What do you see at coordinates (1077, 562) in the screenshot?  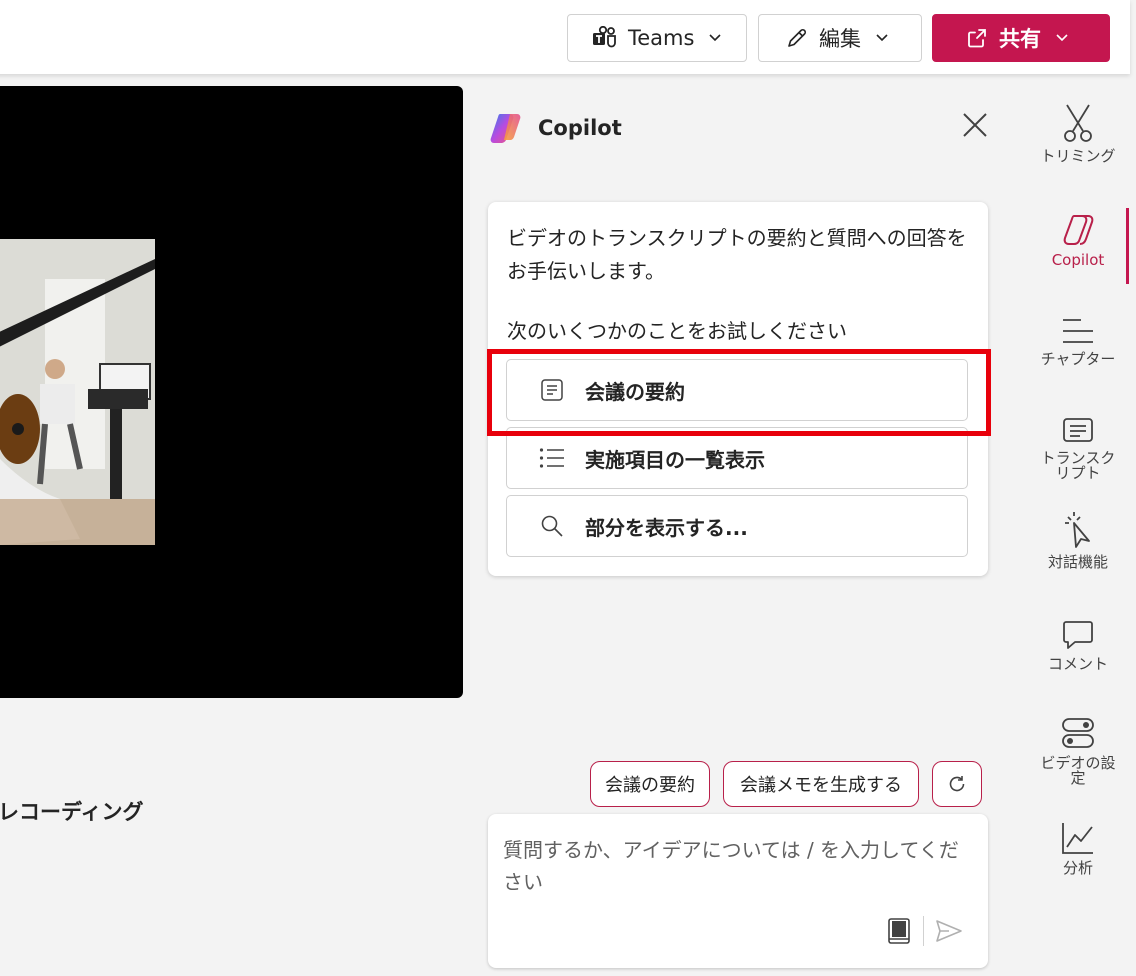 I see `rail-label: 対話機能` at bounding box center [1077, 562].